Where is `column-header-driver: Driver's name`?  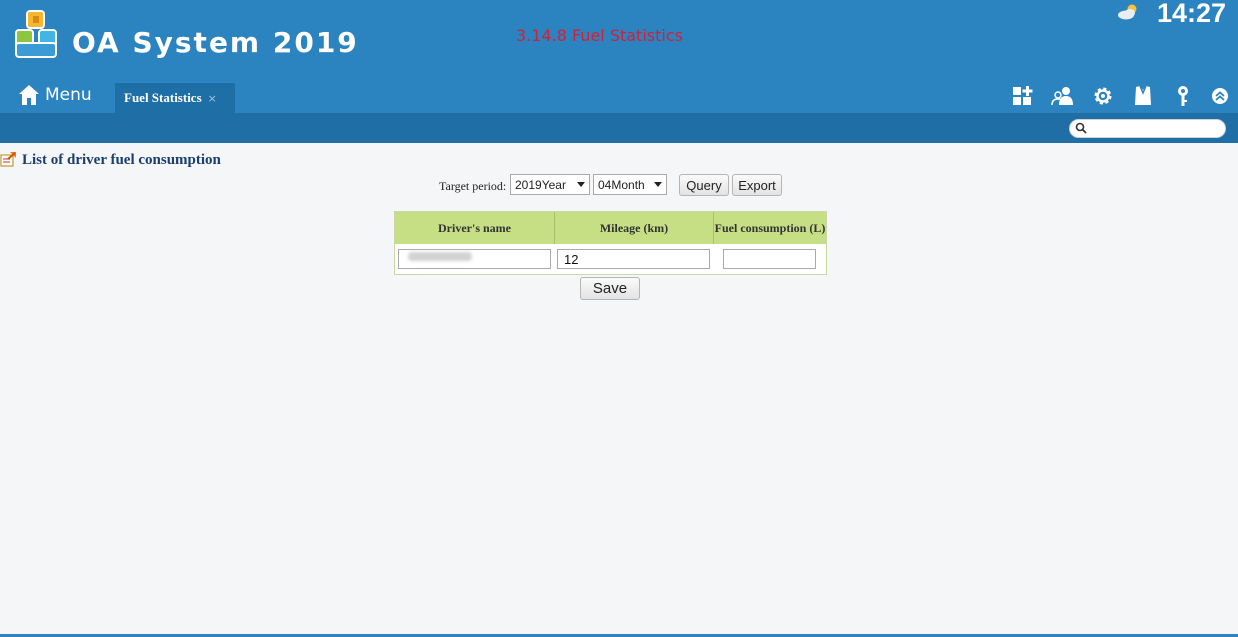
column-header-driver: Driver's name is located at coordinates (475, 228).